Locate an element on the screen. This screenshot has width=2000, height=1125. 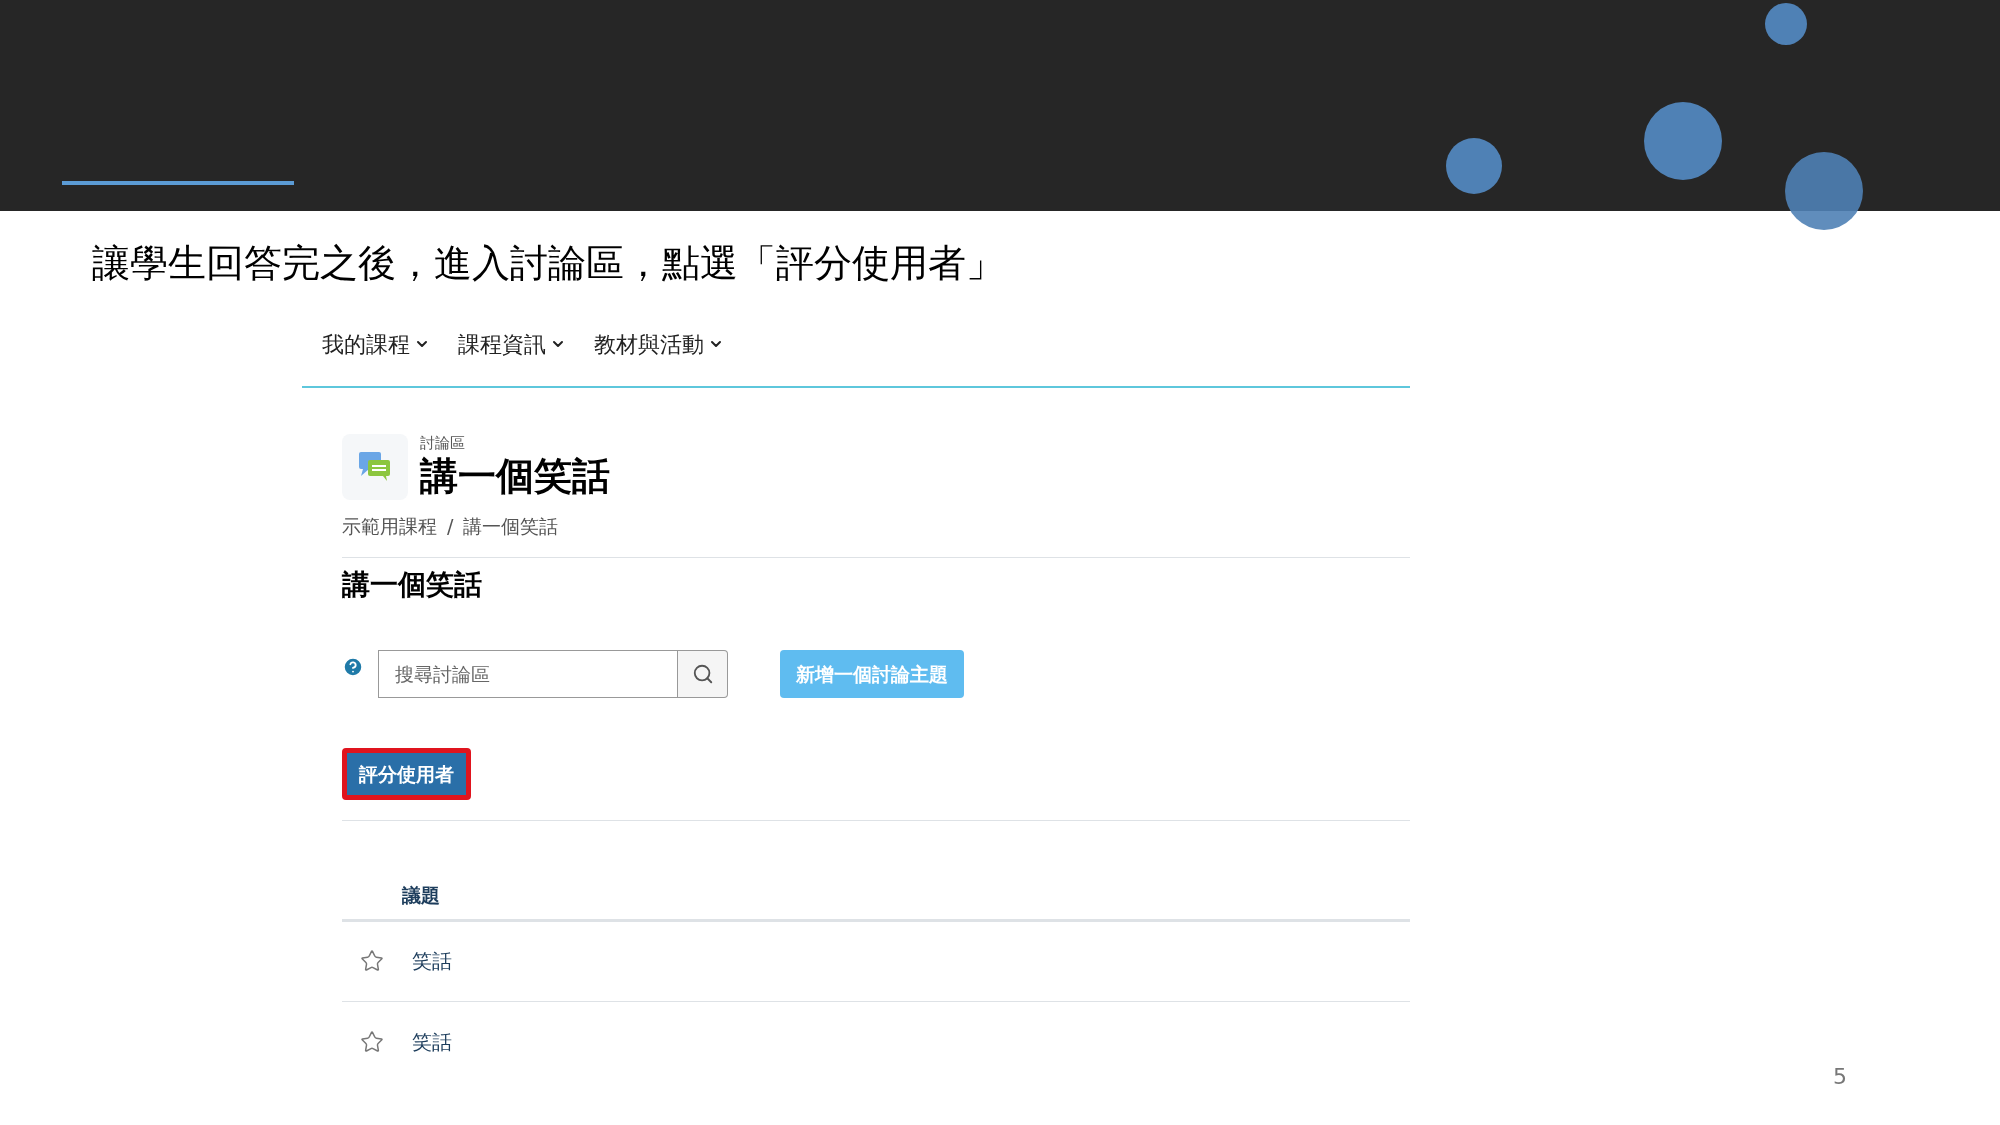
nav-menu: 我的課程 is located at coordinates (376, 344).